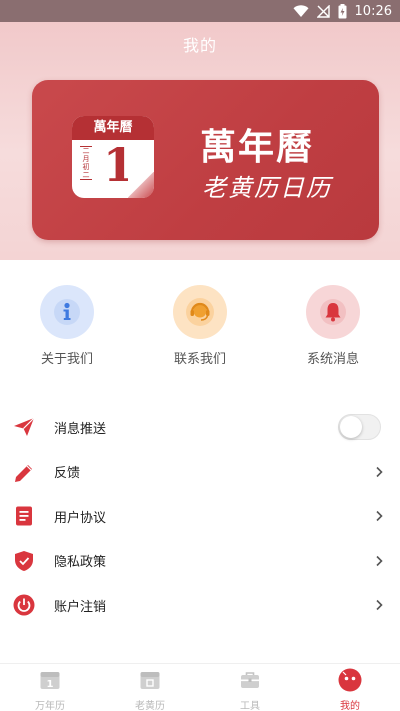 Image resolution: width=400 pixels, height=711 pixels. What do you see at coordinates (24, 472) in the screenshot?
I see `pencil-icon` at bounding box center [24, 472].